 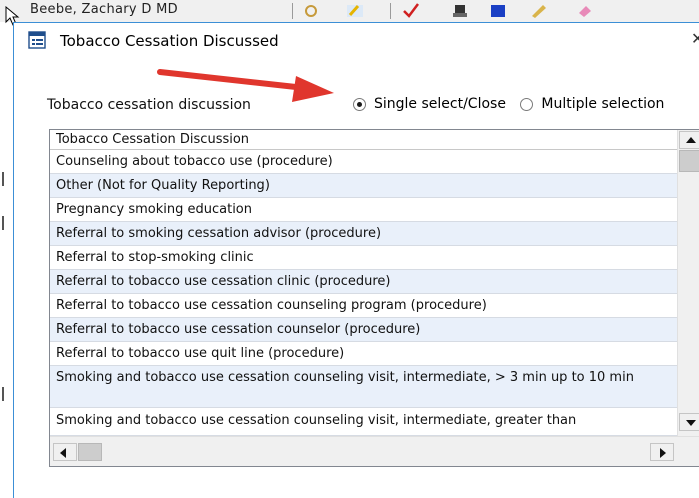 What do you see at coordinates (411, 10) in the screenshot?
I see `toolbar-check-icon` at bounding box center [411, 10].